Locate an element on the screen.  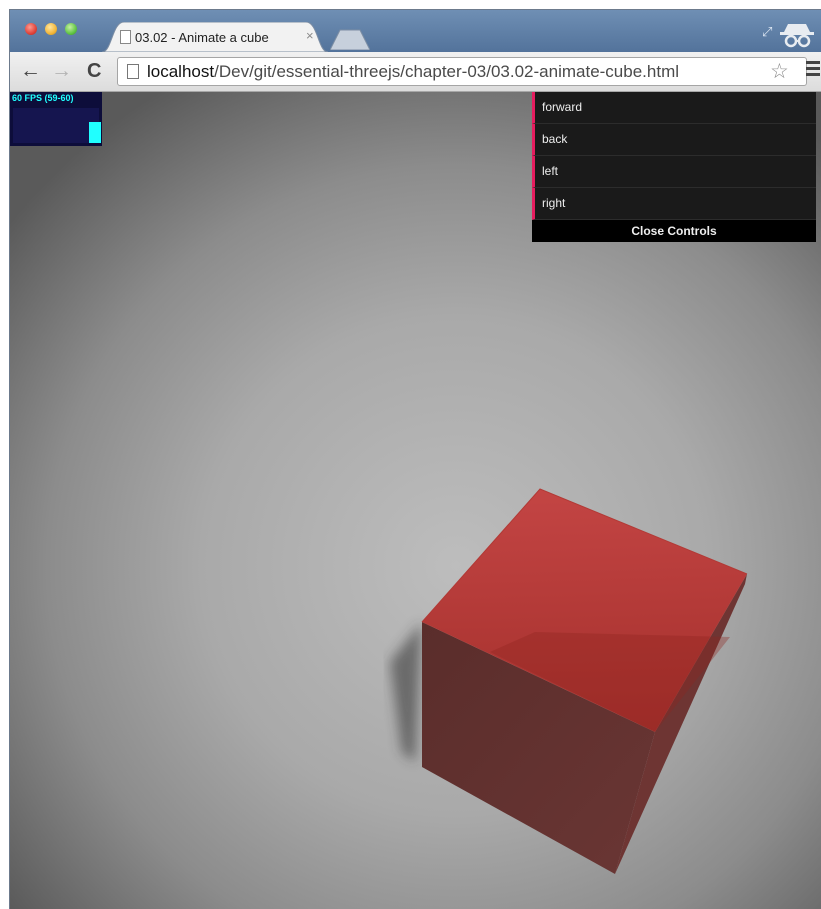
zoom-window-button is located at coordinates (71, 29).